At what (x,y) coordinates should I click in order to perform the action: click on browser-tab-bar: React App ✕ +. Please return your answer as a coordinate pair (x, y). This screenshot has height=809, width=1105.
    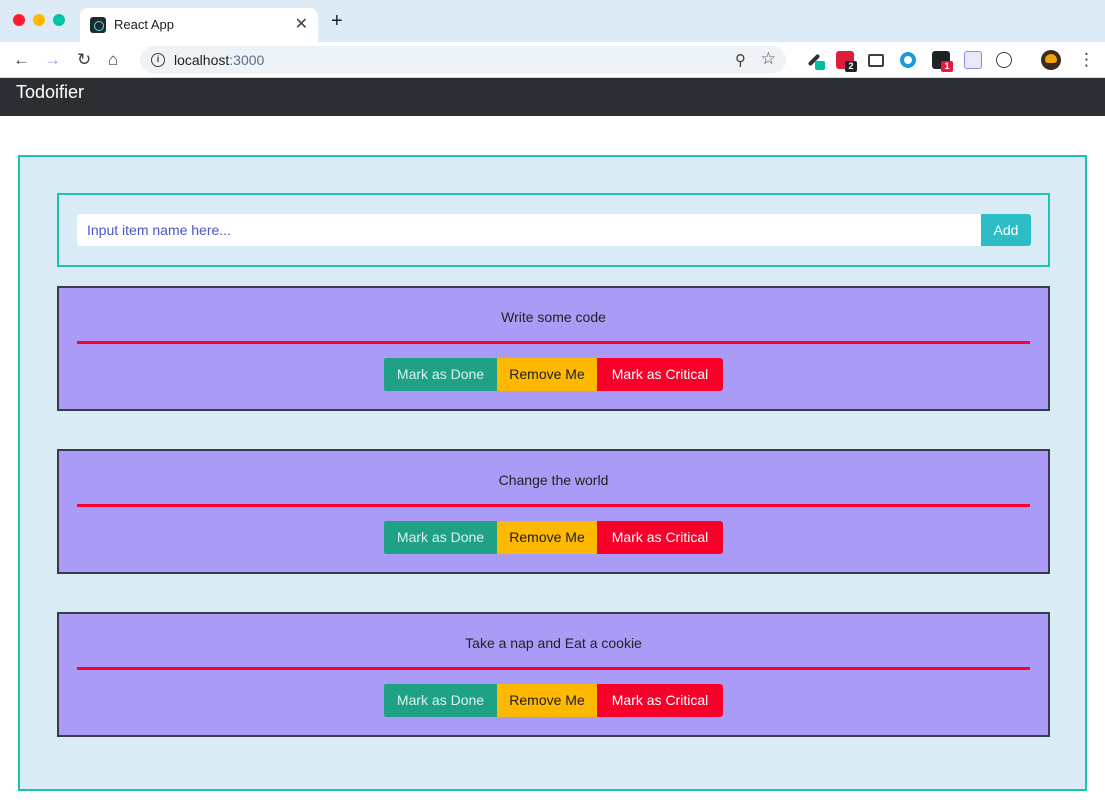
    Looking at the image, I should click on (552, 21).